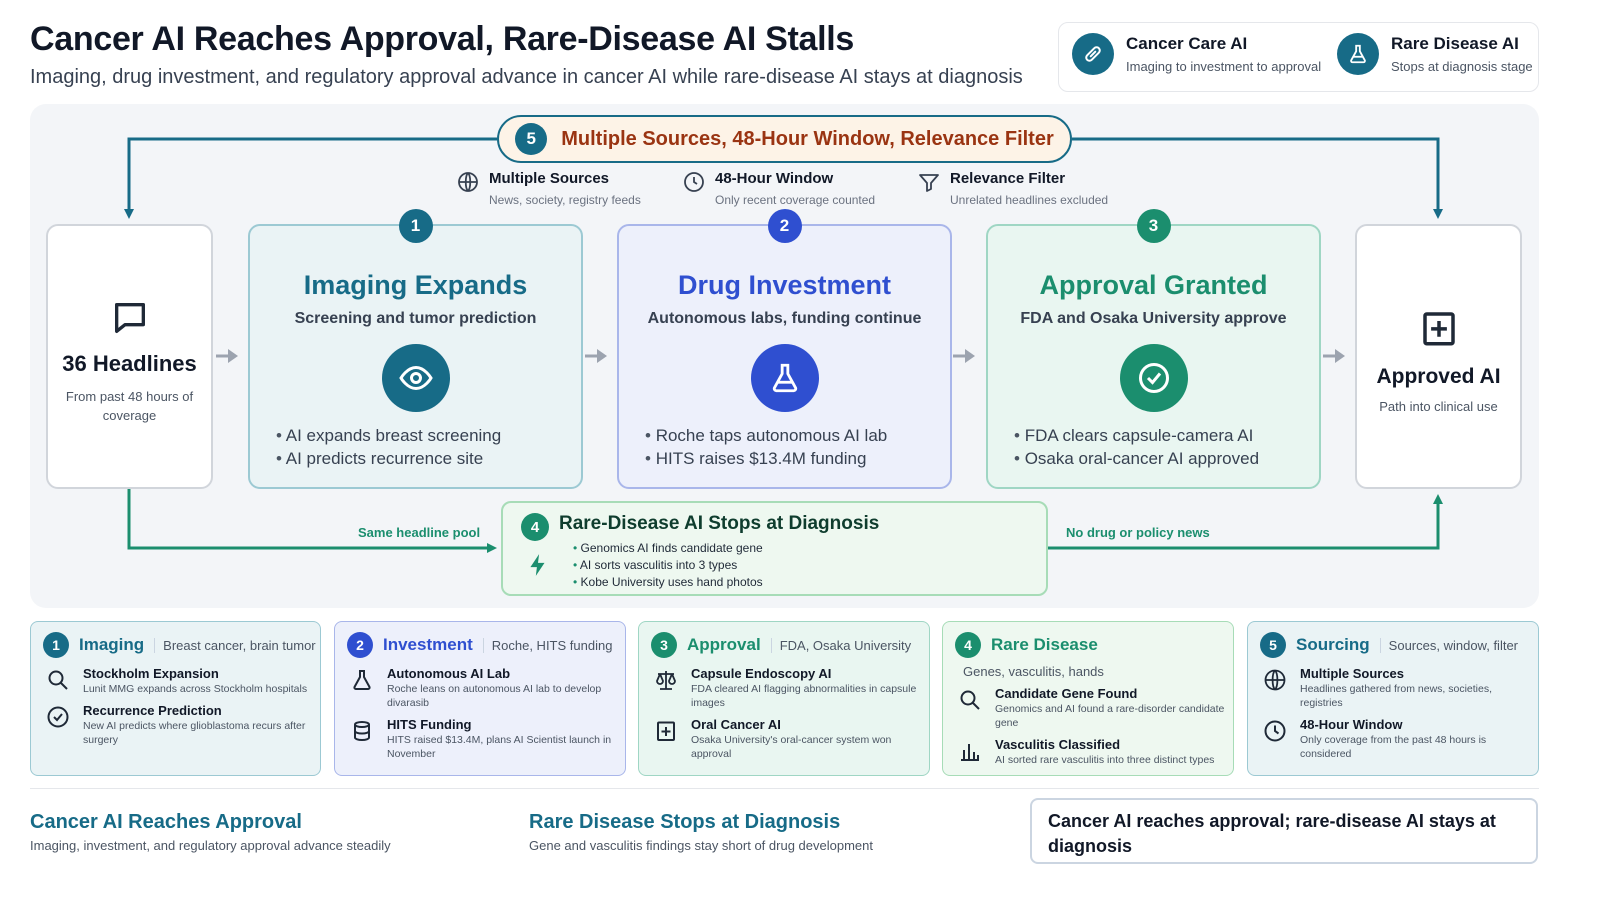  What do you see at coordinates (970, 752) in the screenshot?
I see `bar-chart-icon` at bounding box center [970, 752].